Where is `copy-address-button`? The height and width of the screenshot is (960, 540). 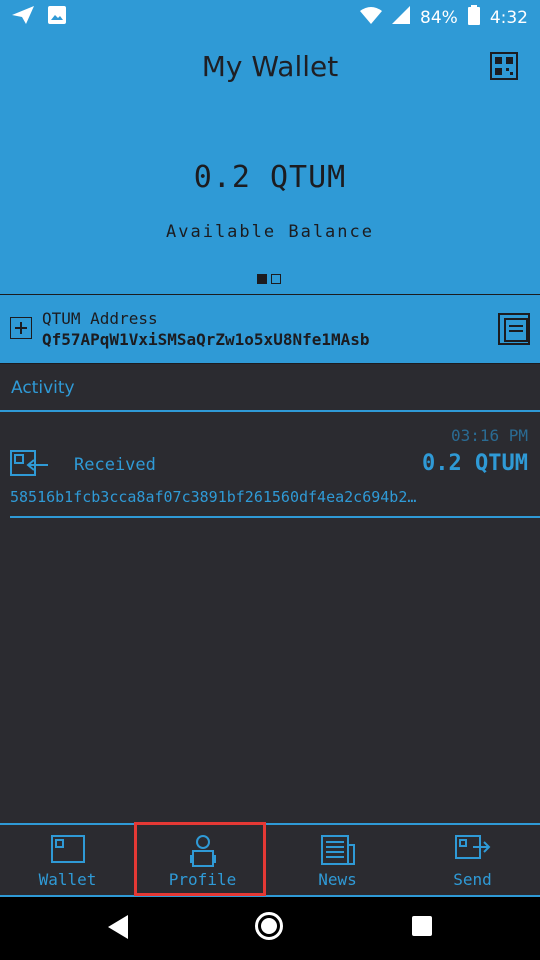 copy-address-button is located at coordinates (514, 329).